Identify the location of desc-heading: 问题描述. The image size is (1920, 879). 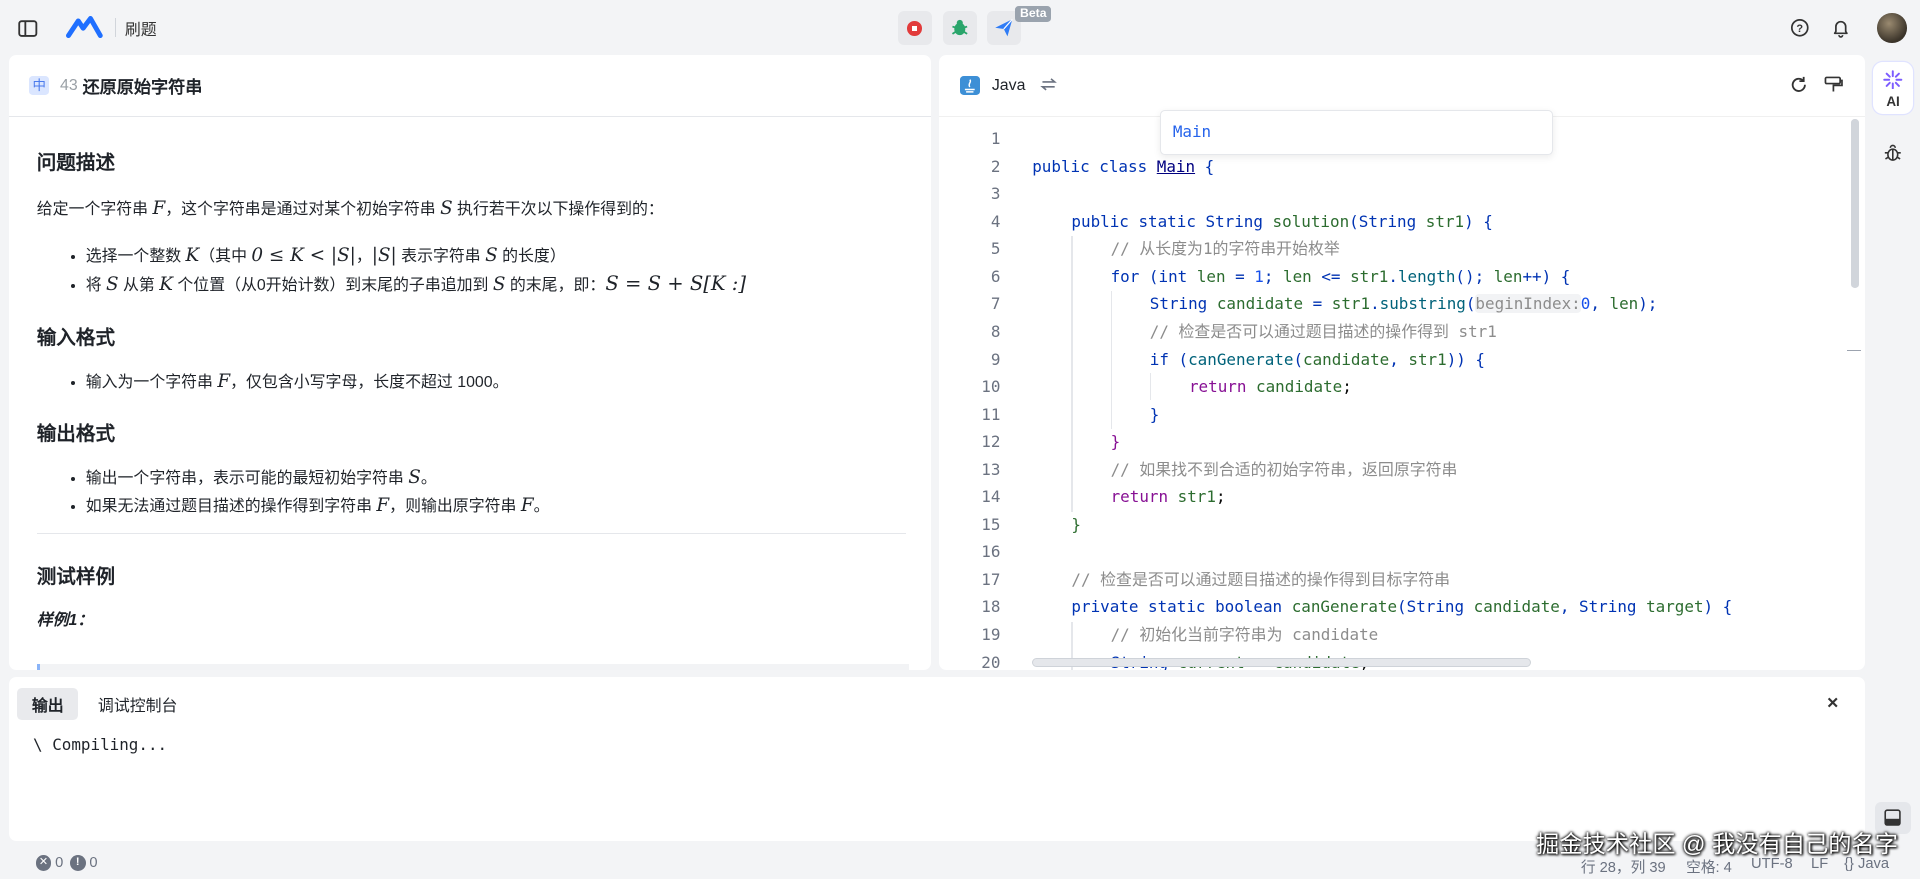
(76, 163).